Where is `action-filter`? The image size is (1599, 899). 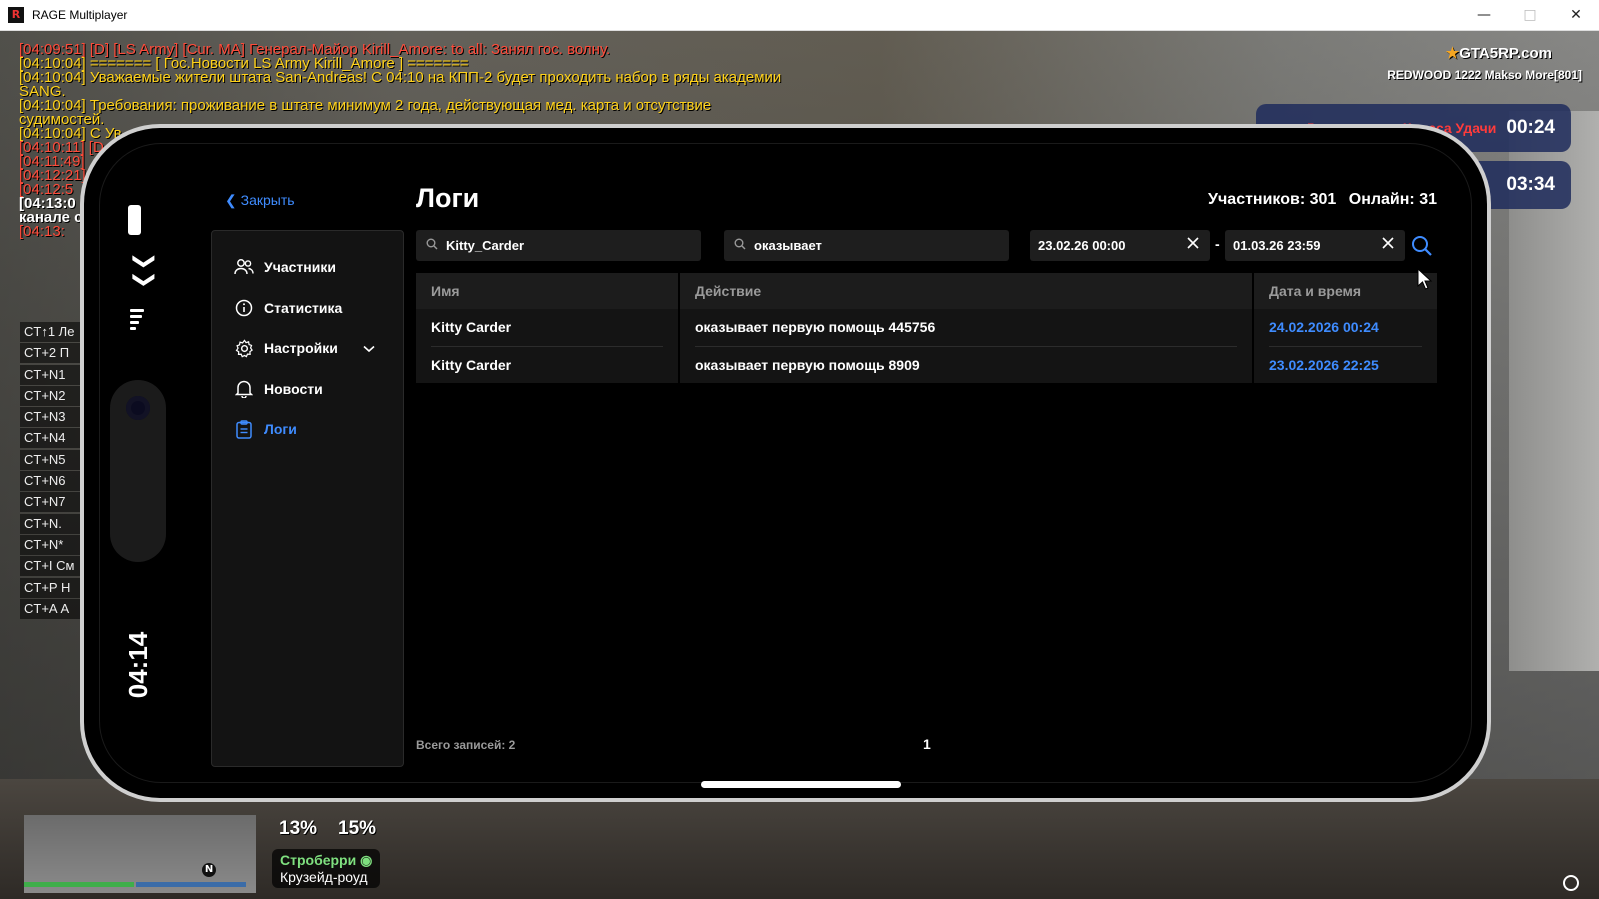 action-filter is located at coordinates (866, 245).